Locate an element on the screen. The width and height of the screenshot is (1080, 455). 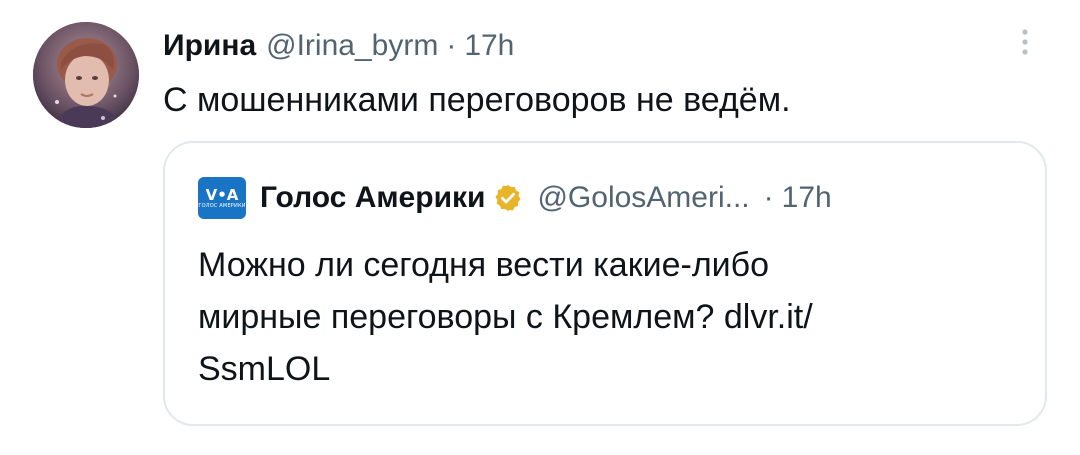
avatar is located at coordinates (86, 75).